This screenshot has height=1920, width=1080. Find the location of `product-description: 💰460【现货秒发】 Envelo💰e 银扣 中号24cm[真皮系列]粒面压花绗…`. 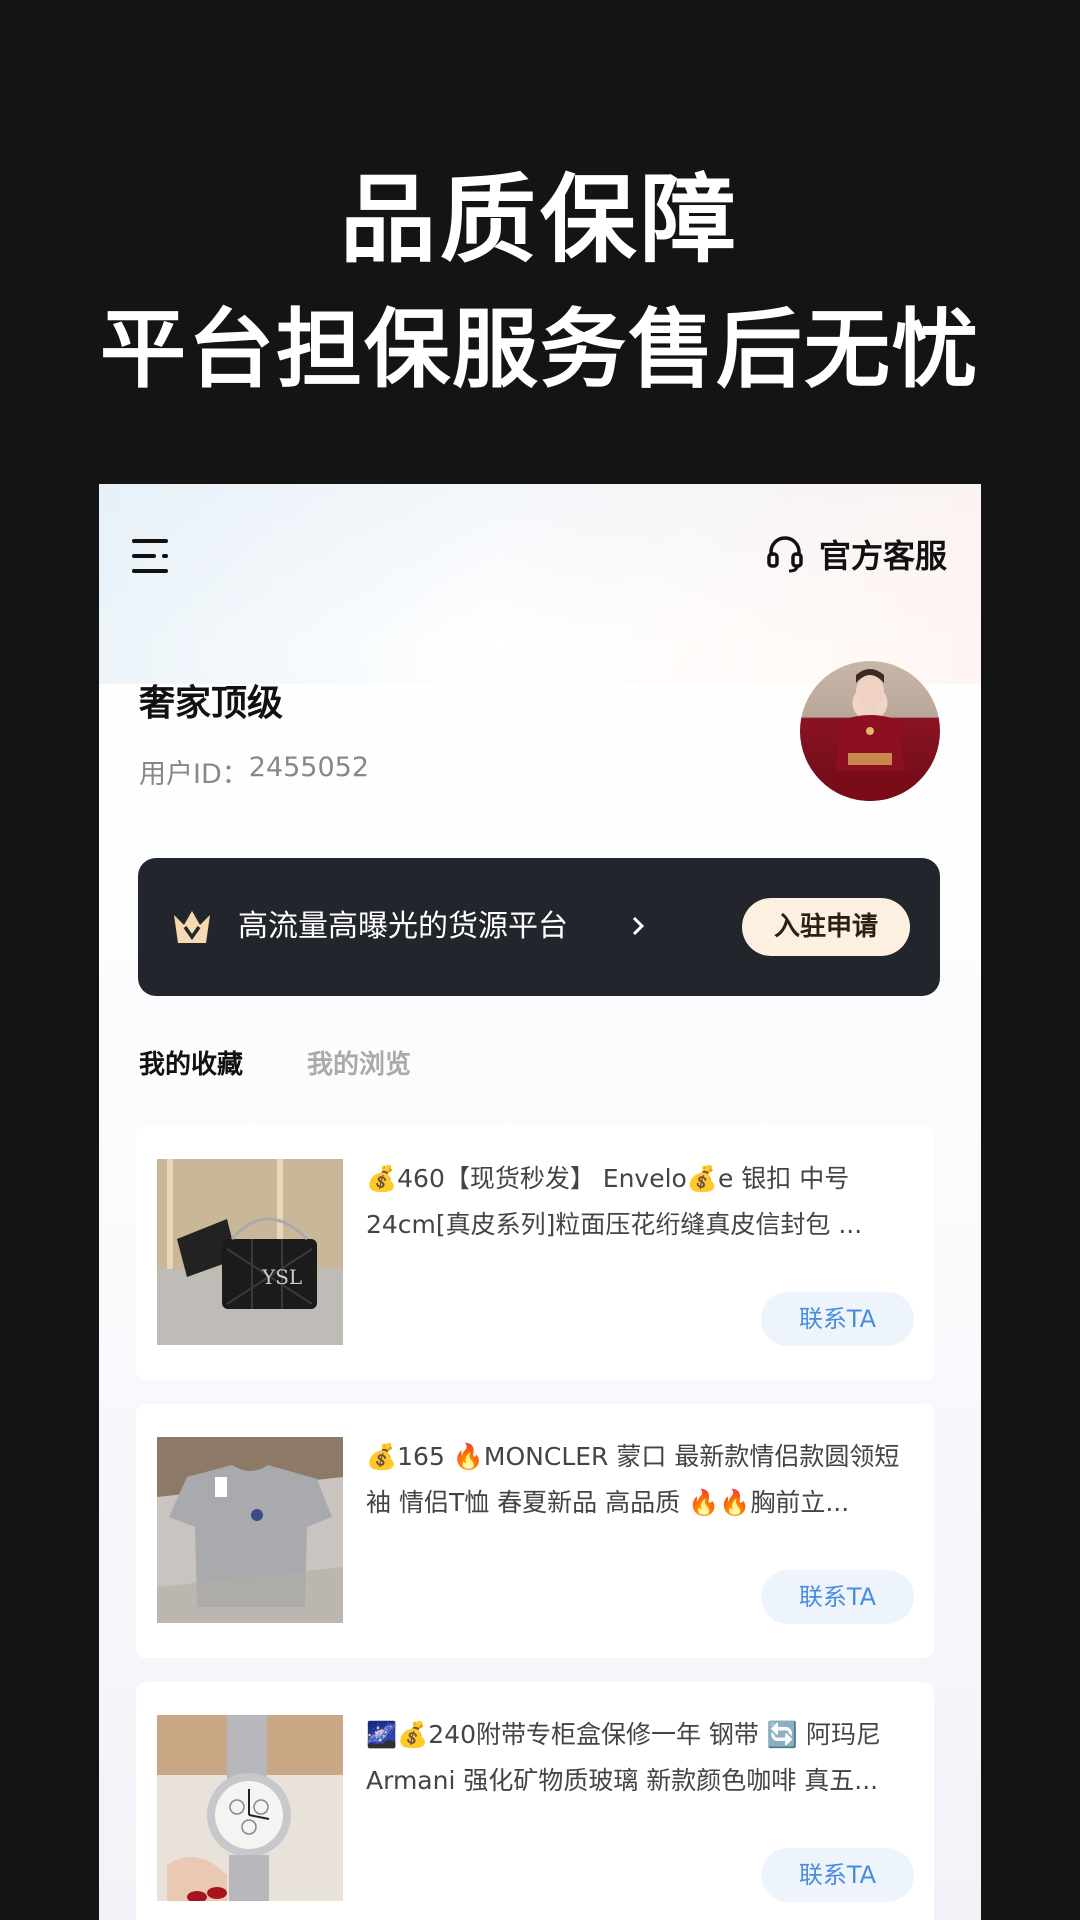

product-description: 💰460【现货秒发】 Envelo💰e 银扣 中号24cm[真皮系列]粒面压花绗… is located at coordinates (614, 1201).